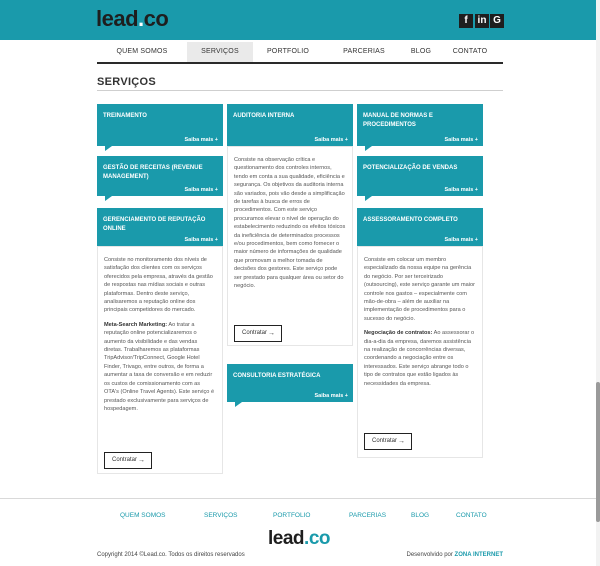  Describe the element at coordinates (410, 220) in the screenshot. I see `card-title: ASSESSORAMENTO COMPLETO` at that location.